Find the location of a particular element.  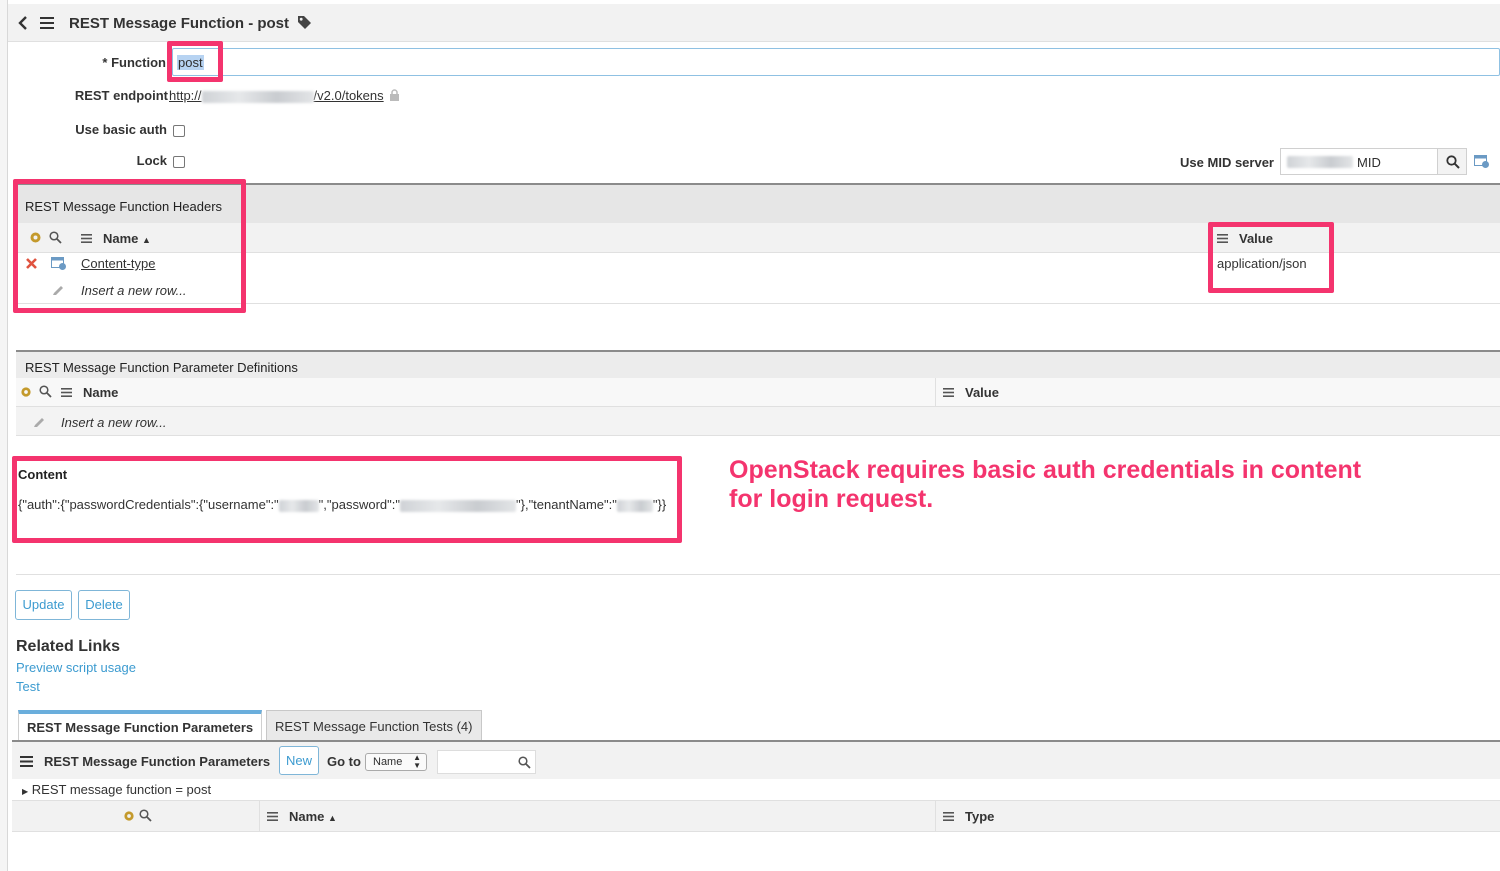

page-title: REST Message Function - post is located at coordinates (179, 23).